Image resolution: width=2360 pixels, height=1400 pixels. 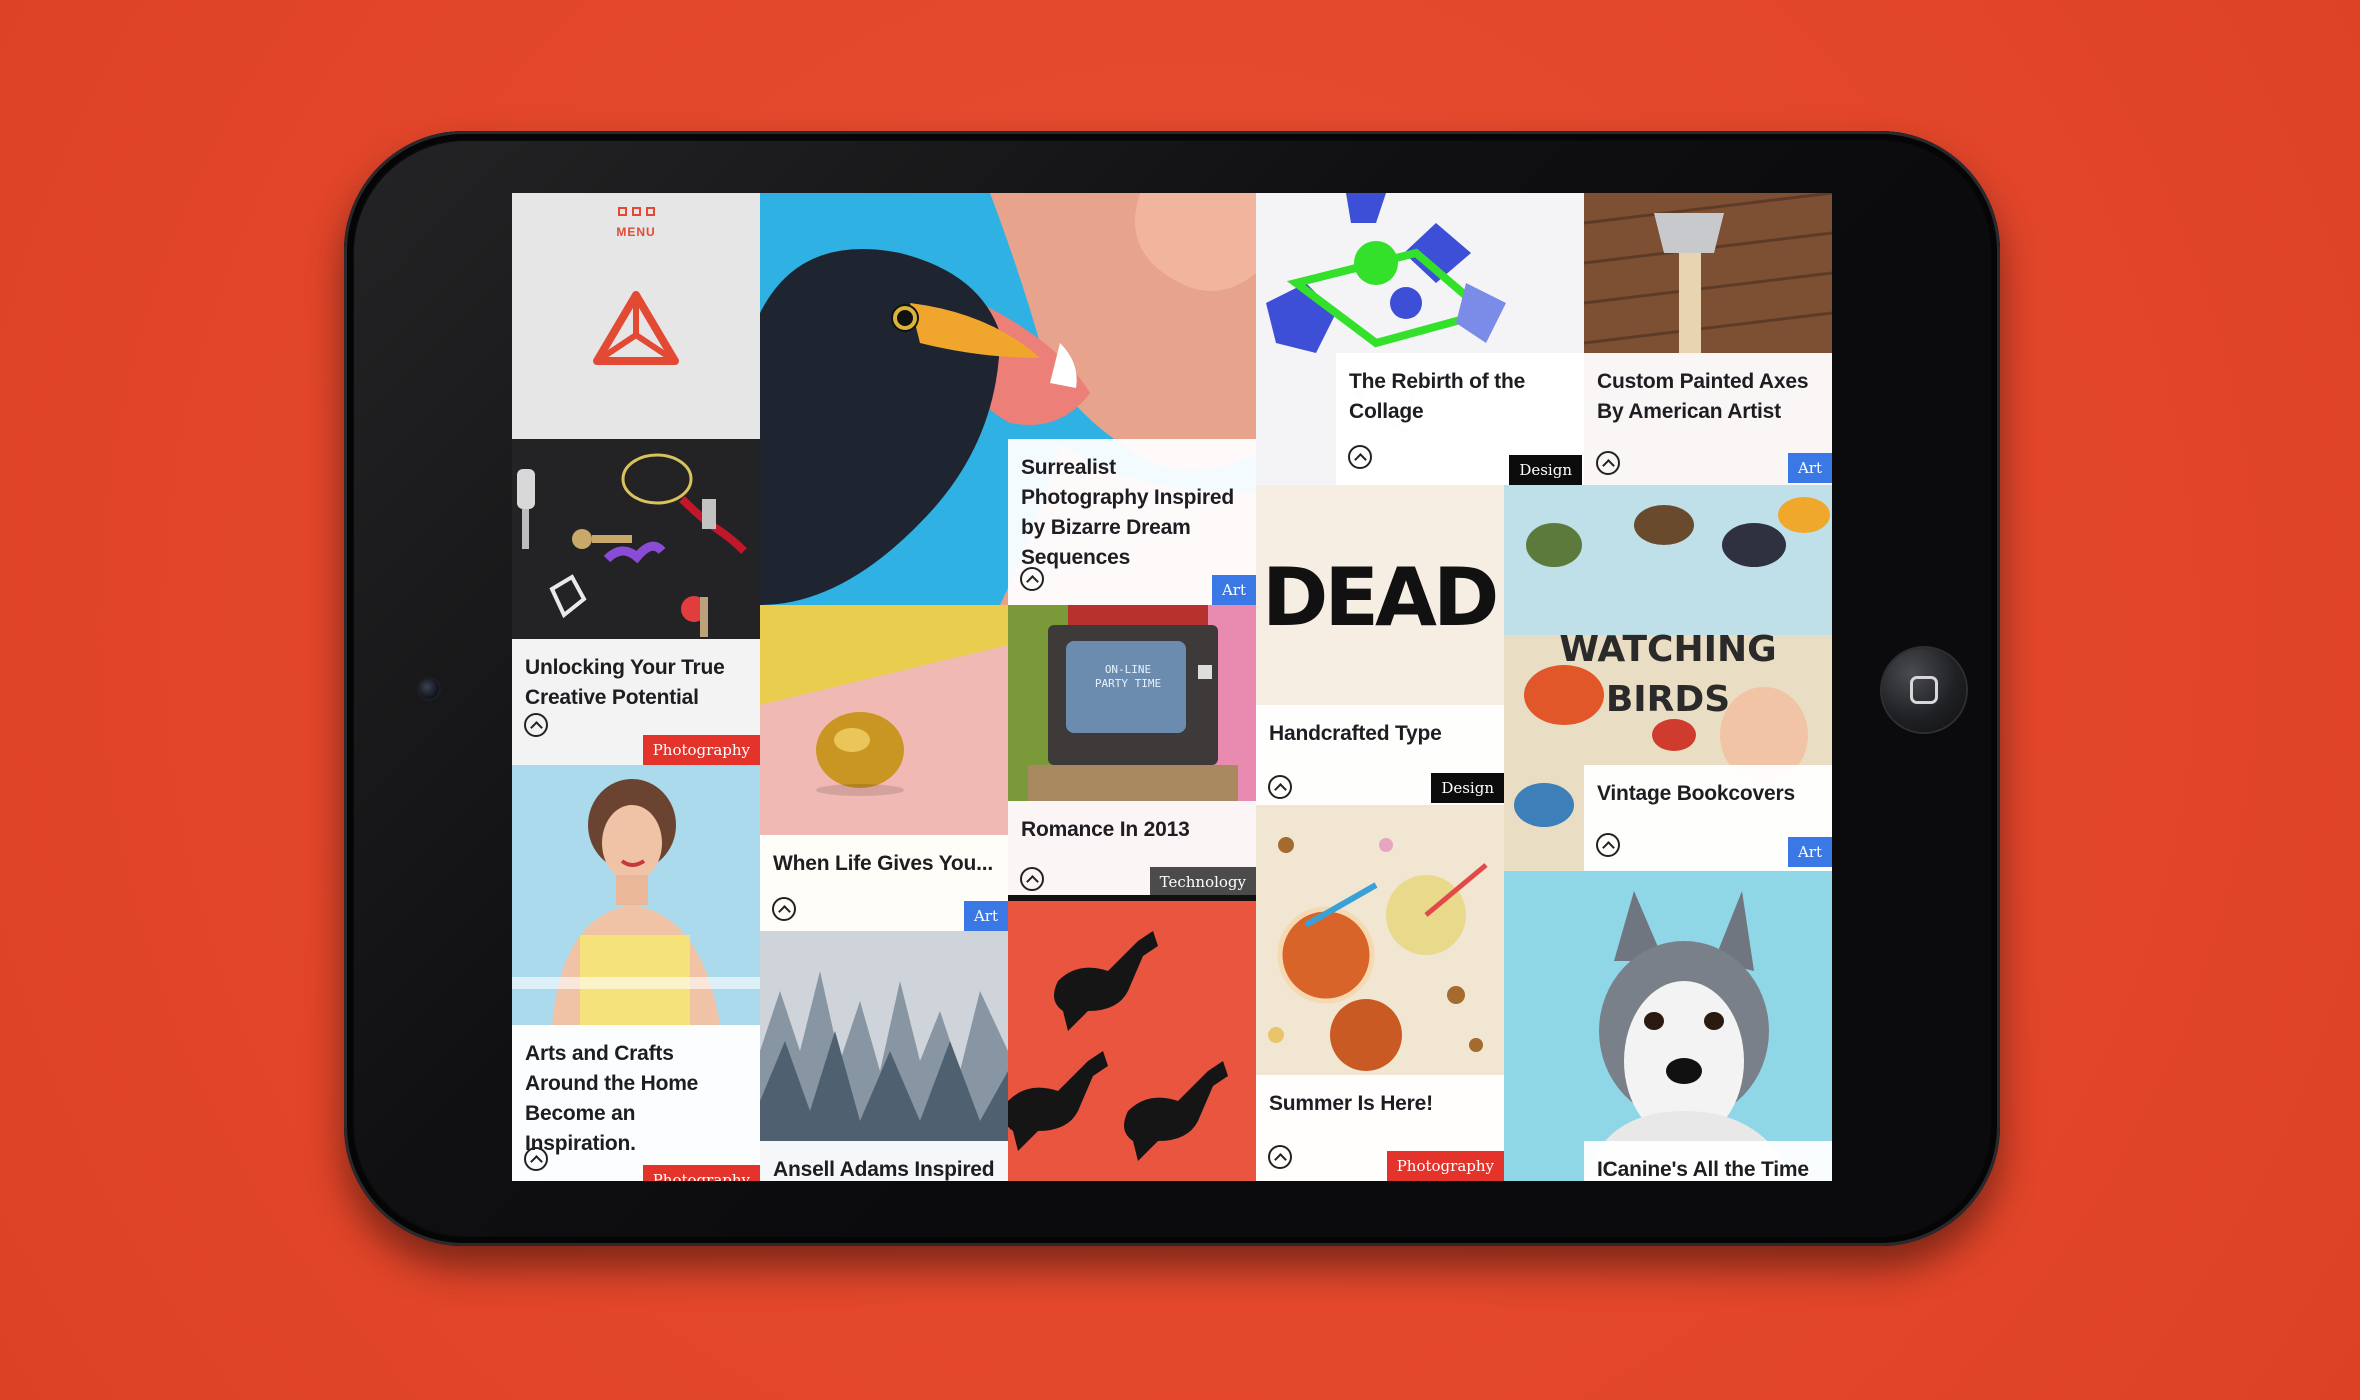 I want to click on category-tag: Technology, so click(x=1202, y=881).